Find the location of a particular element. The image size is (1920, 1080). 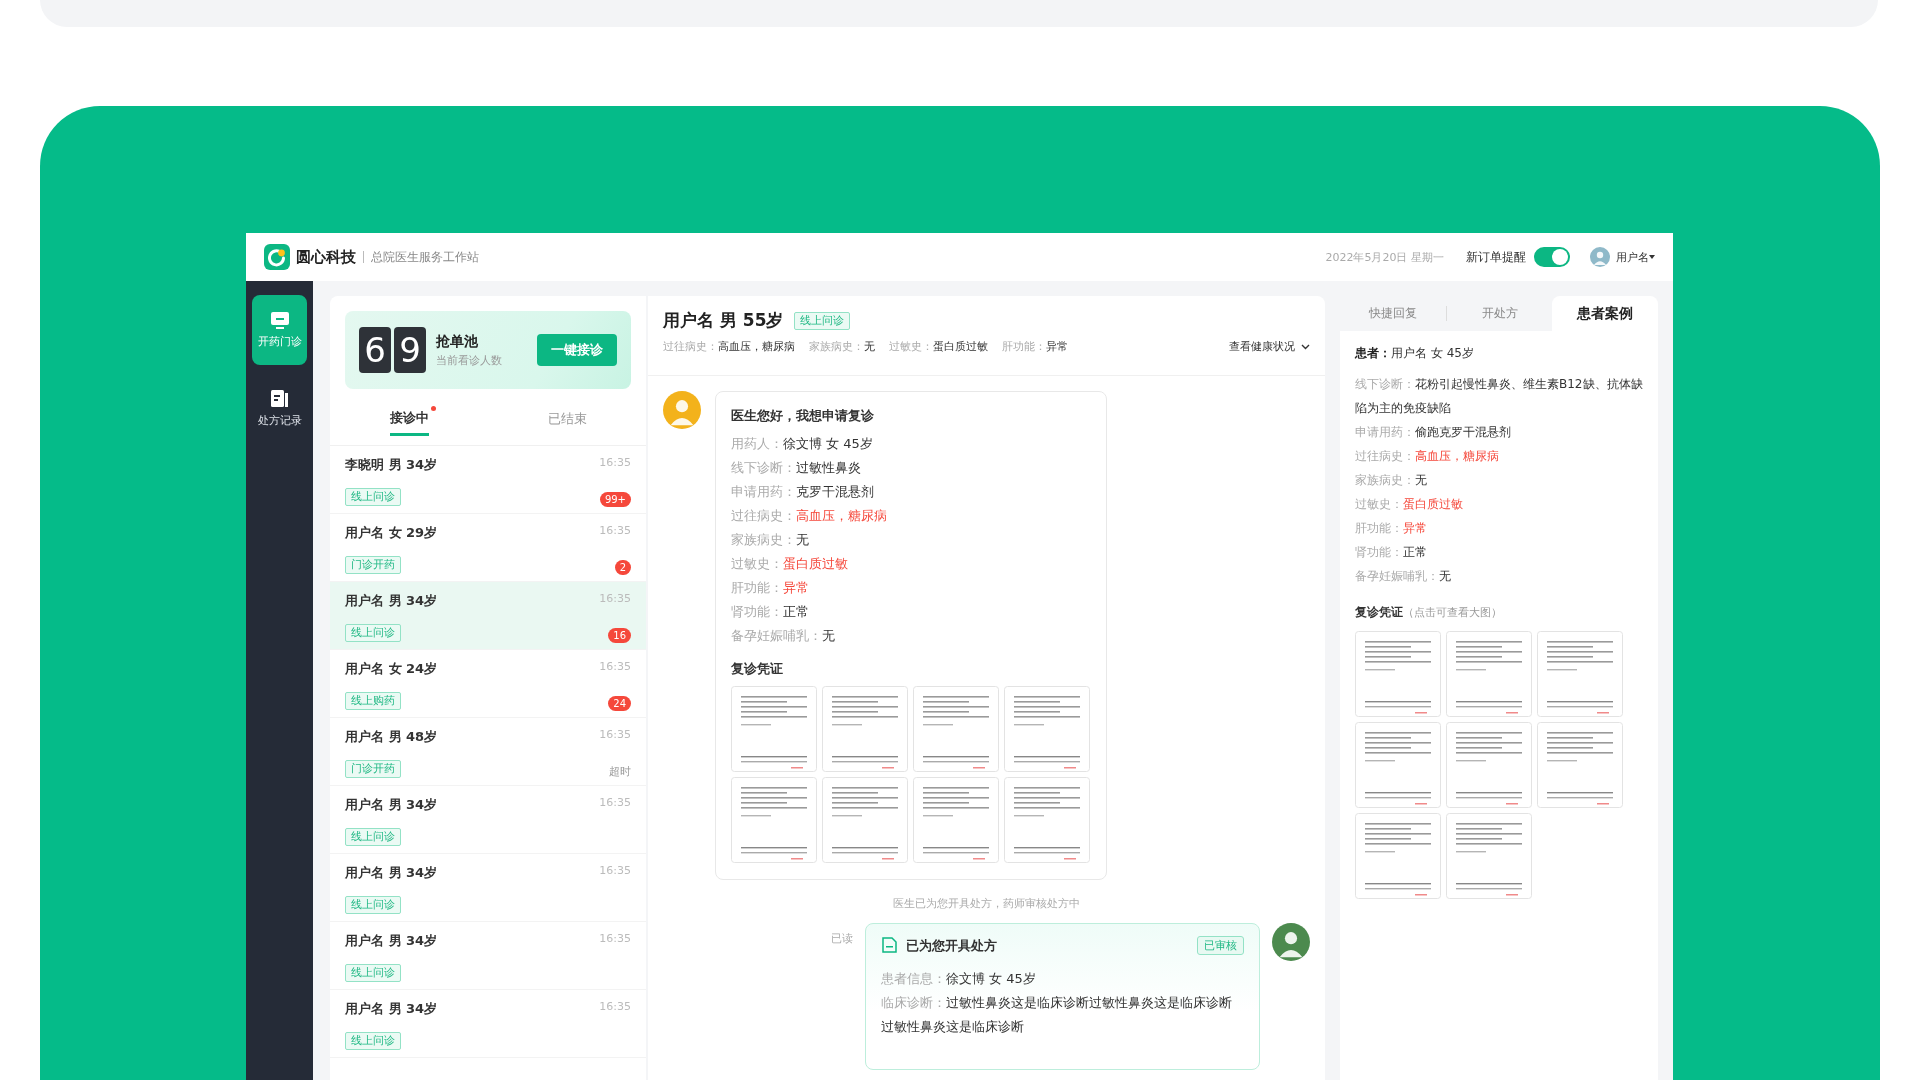

unread-count-badge: 16 is located at coordinates (619, 635).